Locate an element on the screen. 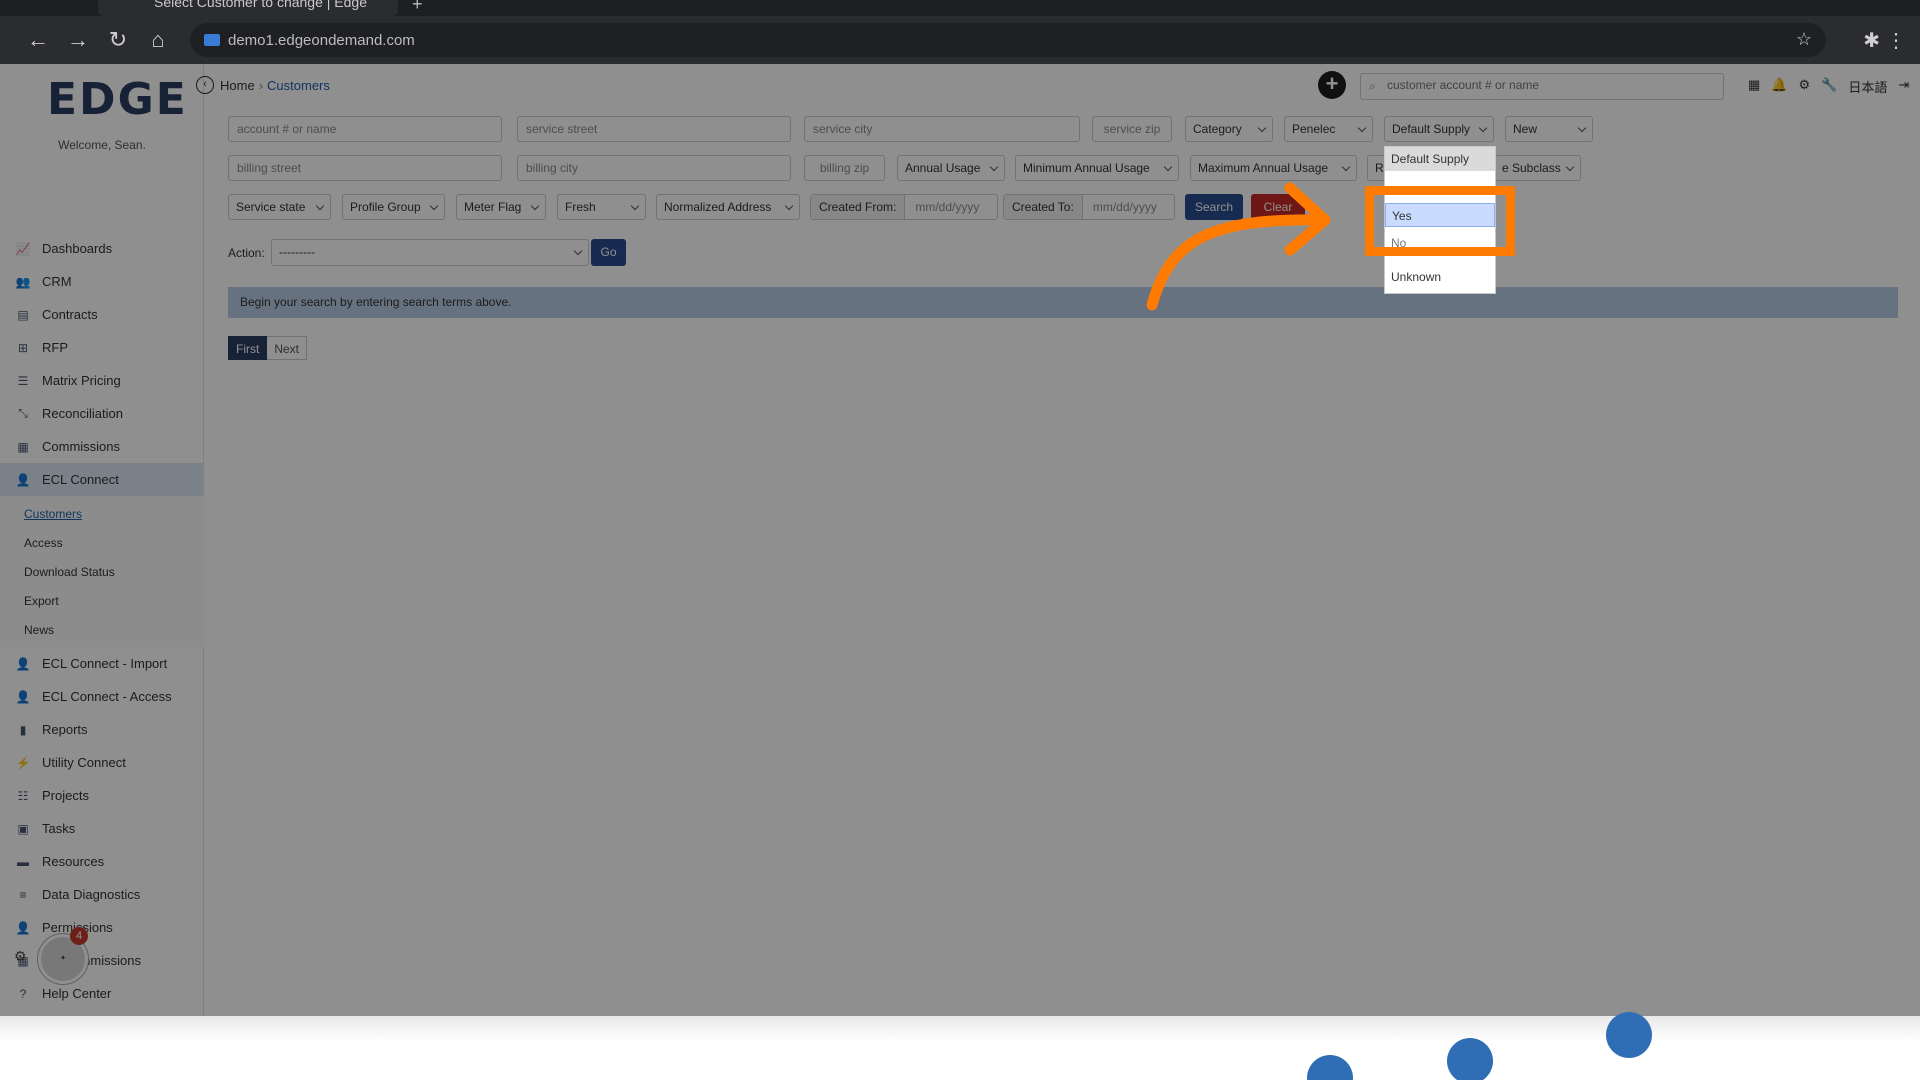 This screenshot has width=1920, height=1080. dropdown-option-unknown: Unknown is located at coordinates (1440, 277).